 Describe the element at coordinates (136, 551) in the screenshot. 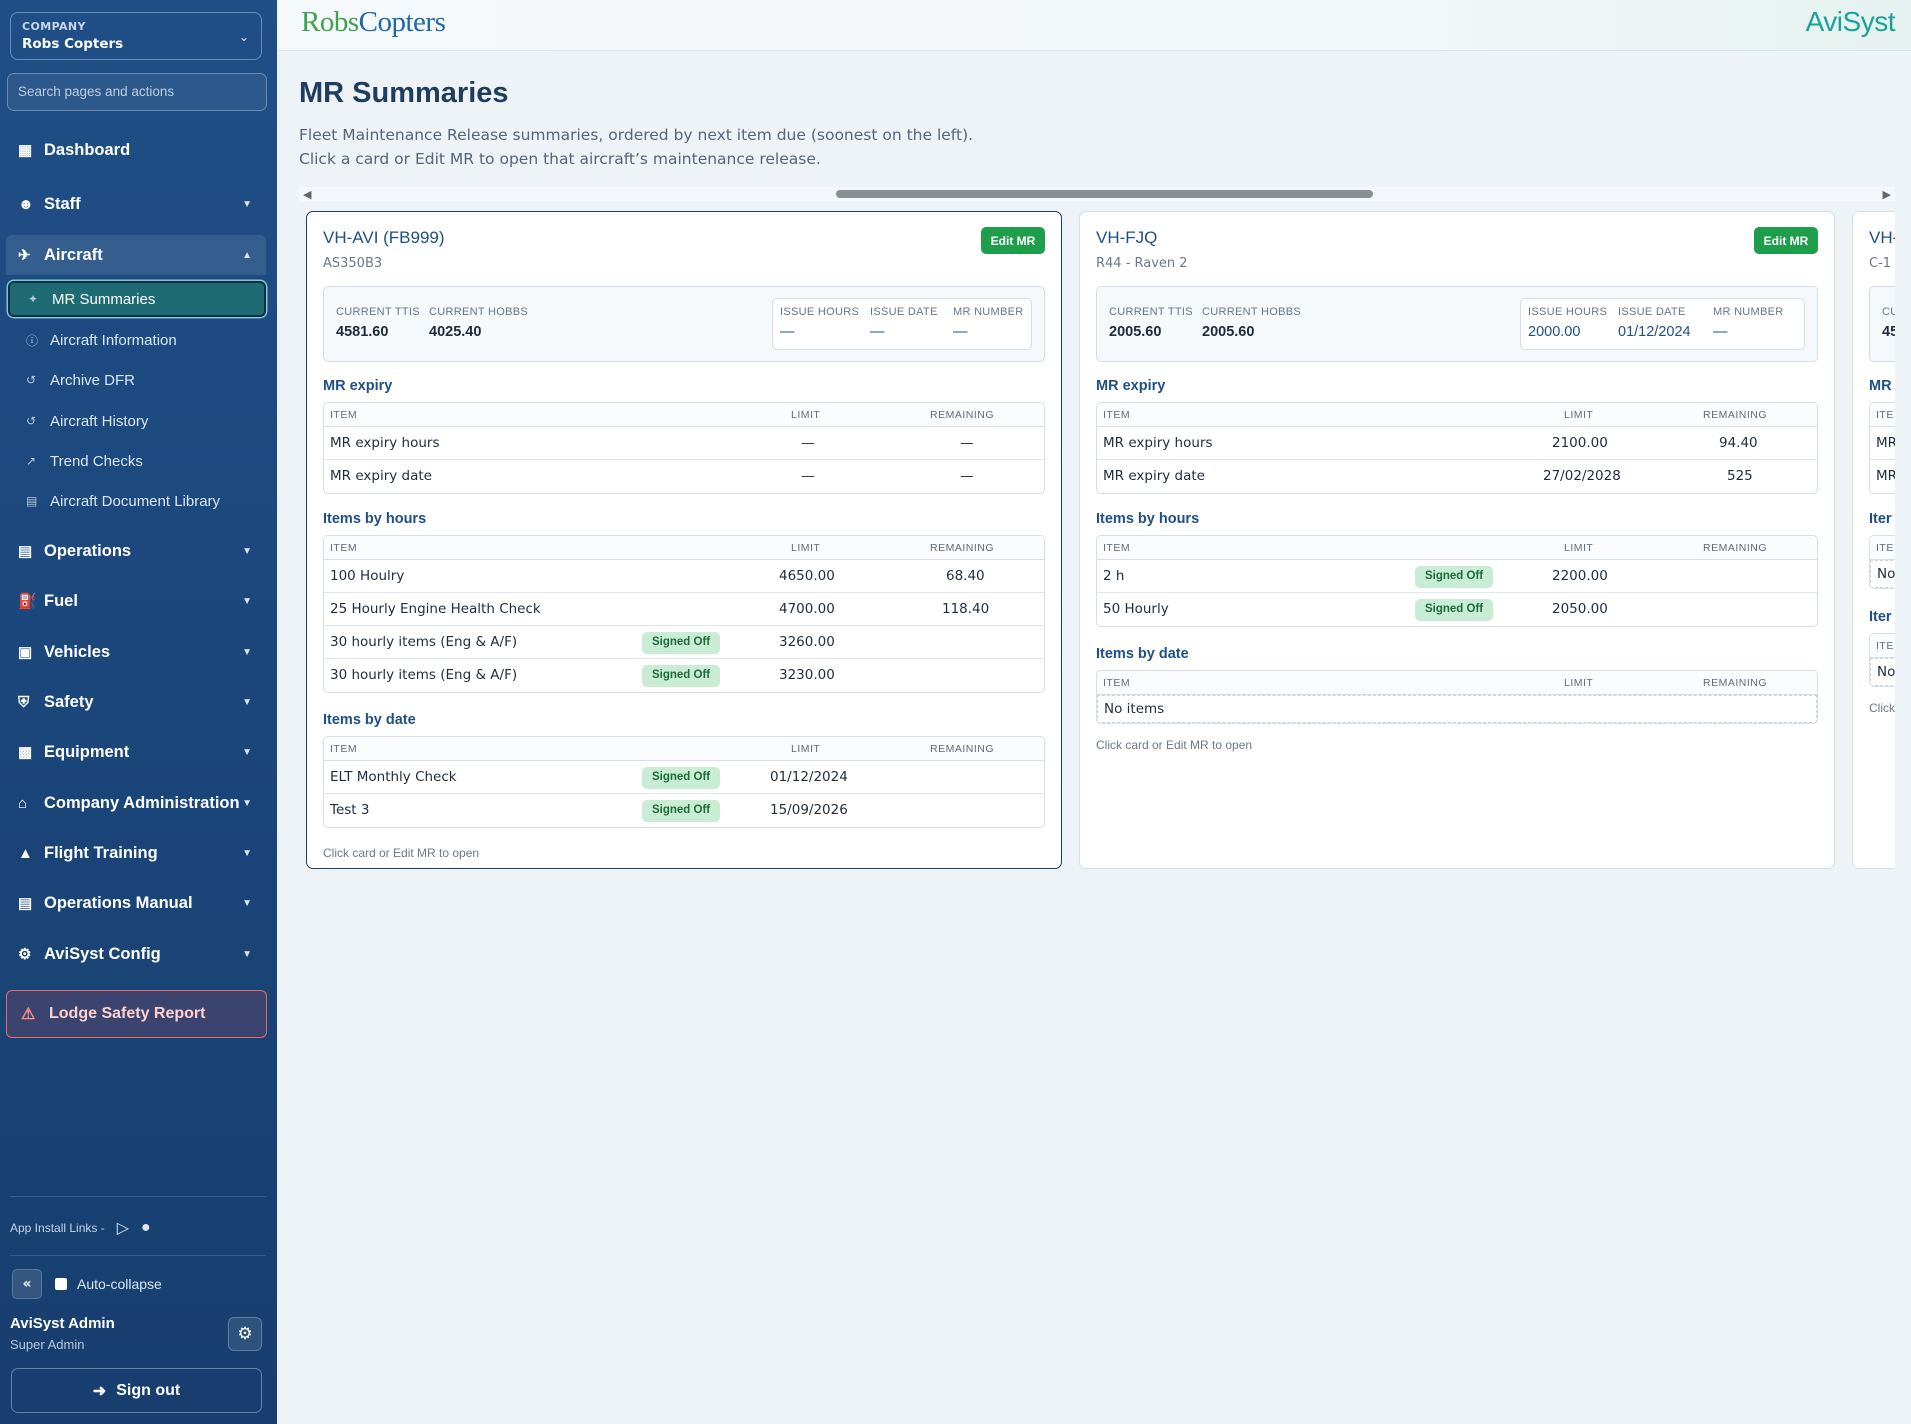

I see `sidebar-item-operations: ▤ Operations ▼` at that location.